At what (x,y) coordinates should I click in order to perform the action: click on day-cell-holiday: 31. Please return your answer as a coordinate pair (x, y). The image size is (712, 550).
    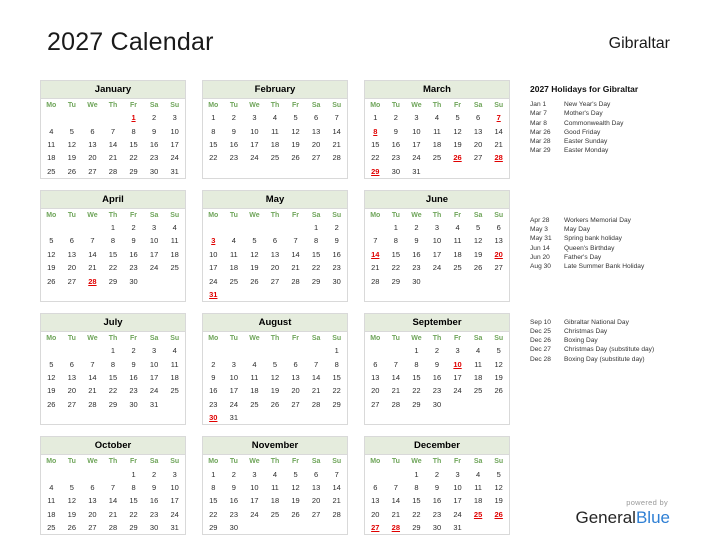
    Looking at the image, I should click on (213, 294).